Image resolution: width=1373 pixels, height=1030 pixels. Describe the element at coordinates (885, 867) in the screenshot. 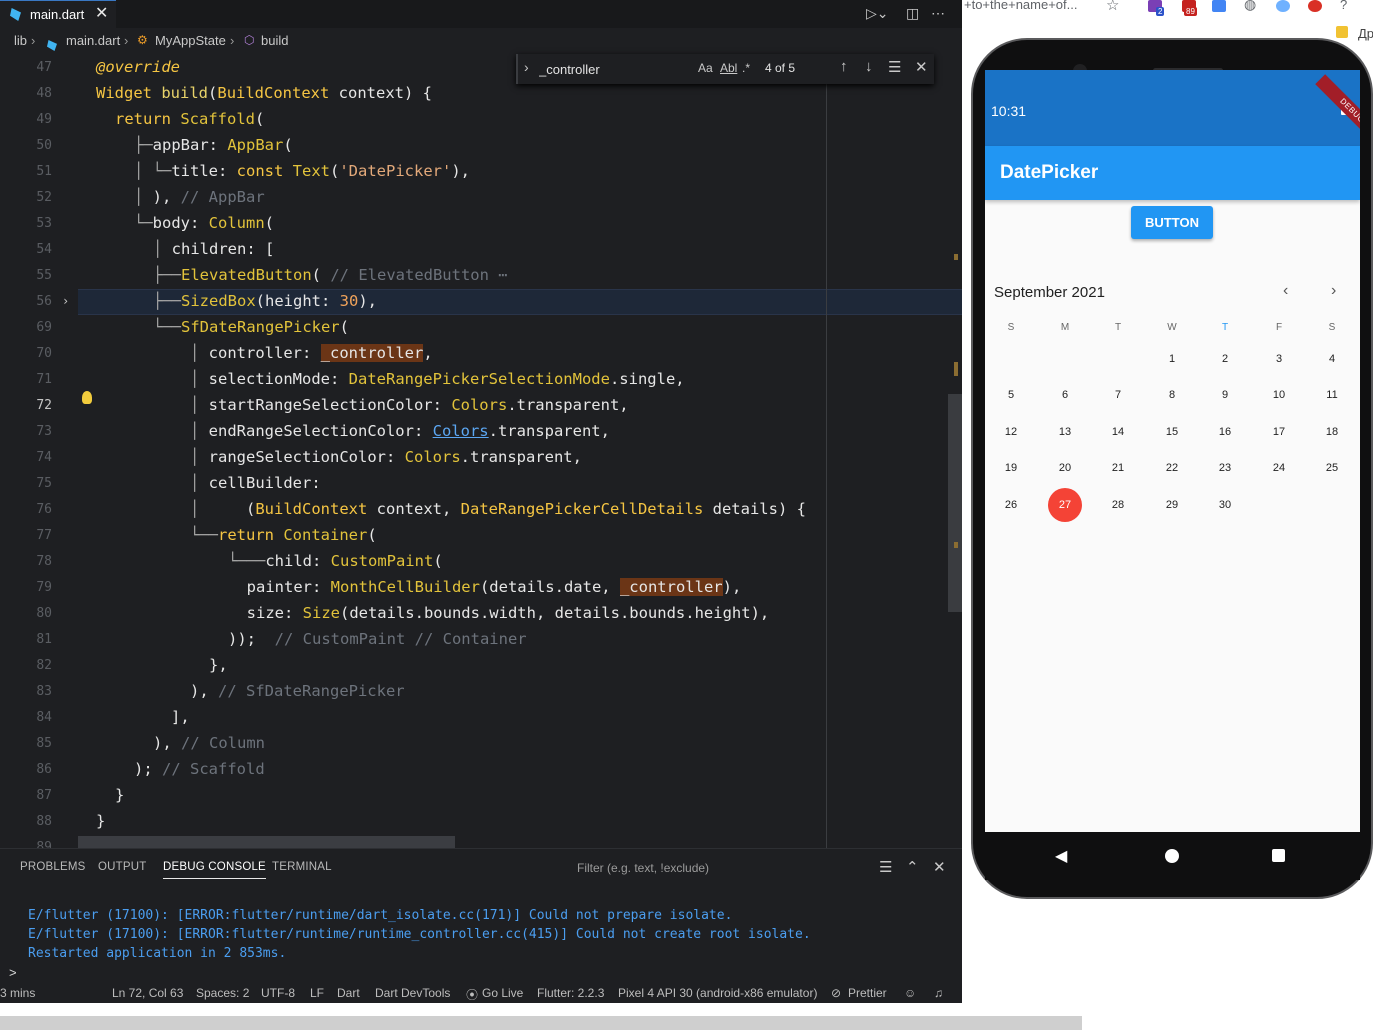

I see `clear-console-icon: ☰` at that location.